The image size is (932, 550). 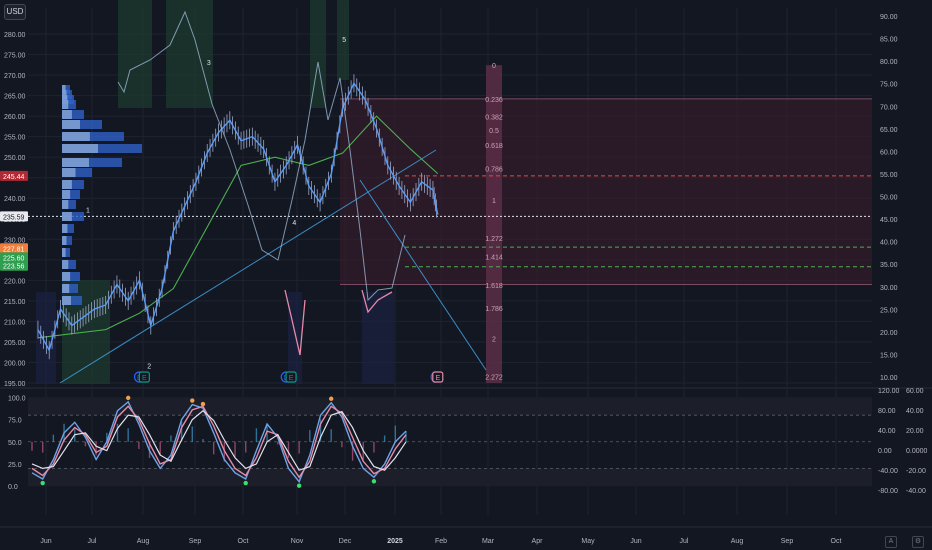 What do you see at coordinates (14, 249) in the screenshot?
I see `price-badge-label: 227.81` at bounding box center [14, 249].